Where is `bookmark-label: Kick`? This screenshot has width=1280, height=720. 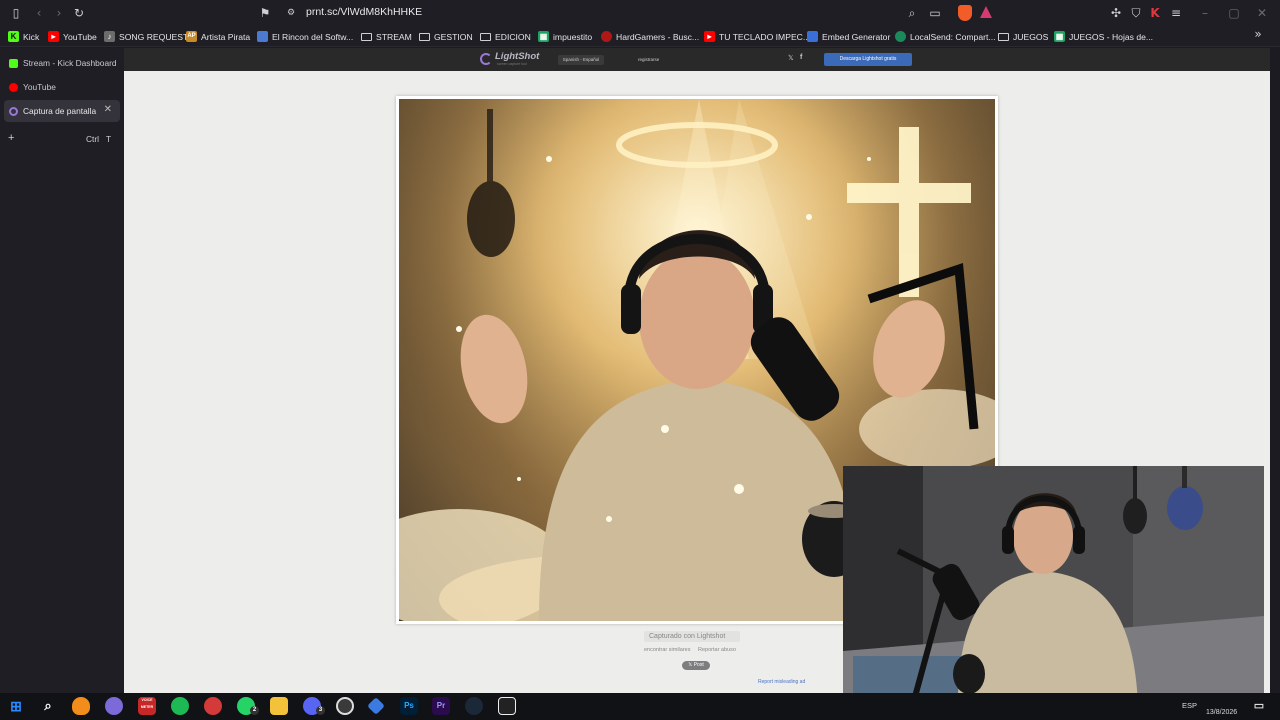 bookmark-label: Kick is located at coordinates (31, 36).